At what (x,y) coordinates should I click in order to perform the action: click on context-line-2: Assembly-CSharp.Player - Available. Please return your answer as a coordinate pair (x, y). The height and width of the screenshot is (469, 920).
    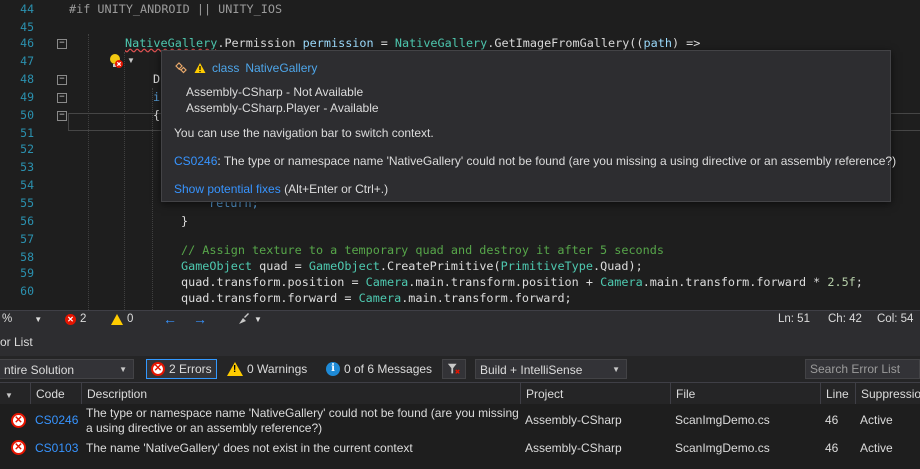
    Looking at the image, I should click on (282, 108).